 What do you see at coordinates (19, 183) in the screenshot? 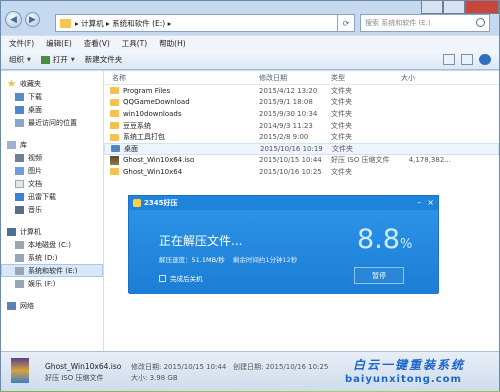
I see `document-icon` at bounding box center [19, 183].